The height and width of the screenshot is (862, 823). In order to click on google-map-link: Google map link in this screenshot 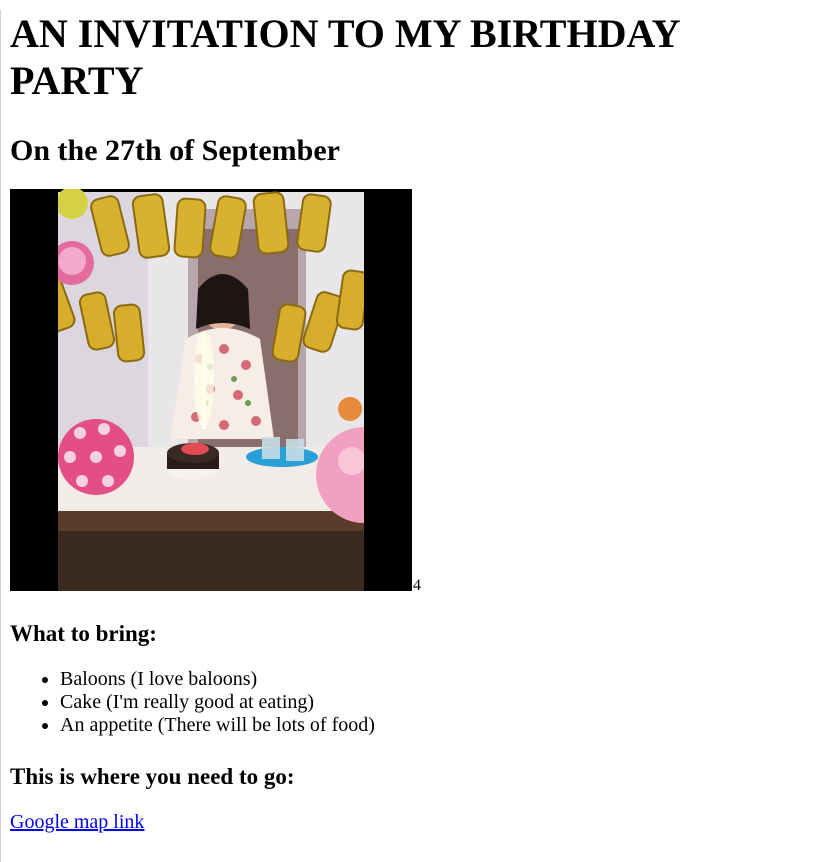, I will do `click(77, 822)`.